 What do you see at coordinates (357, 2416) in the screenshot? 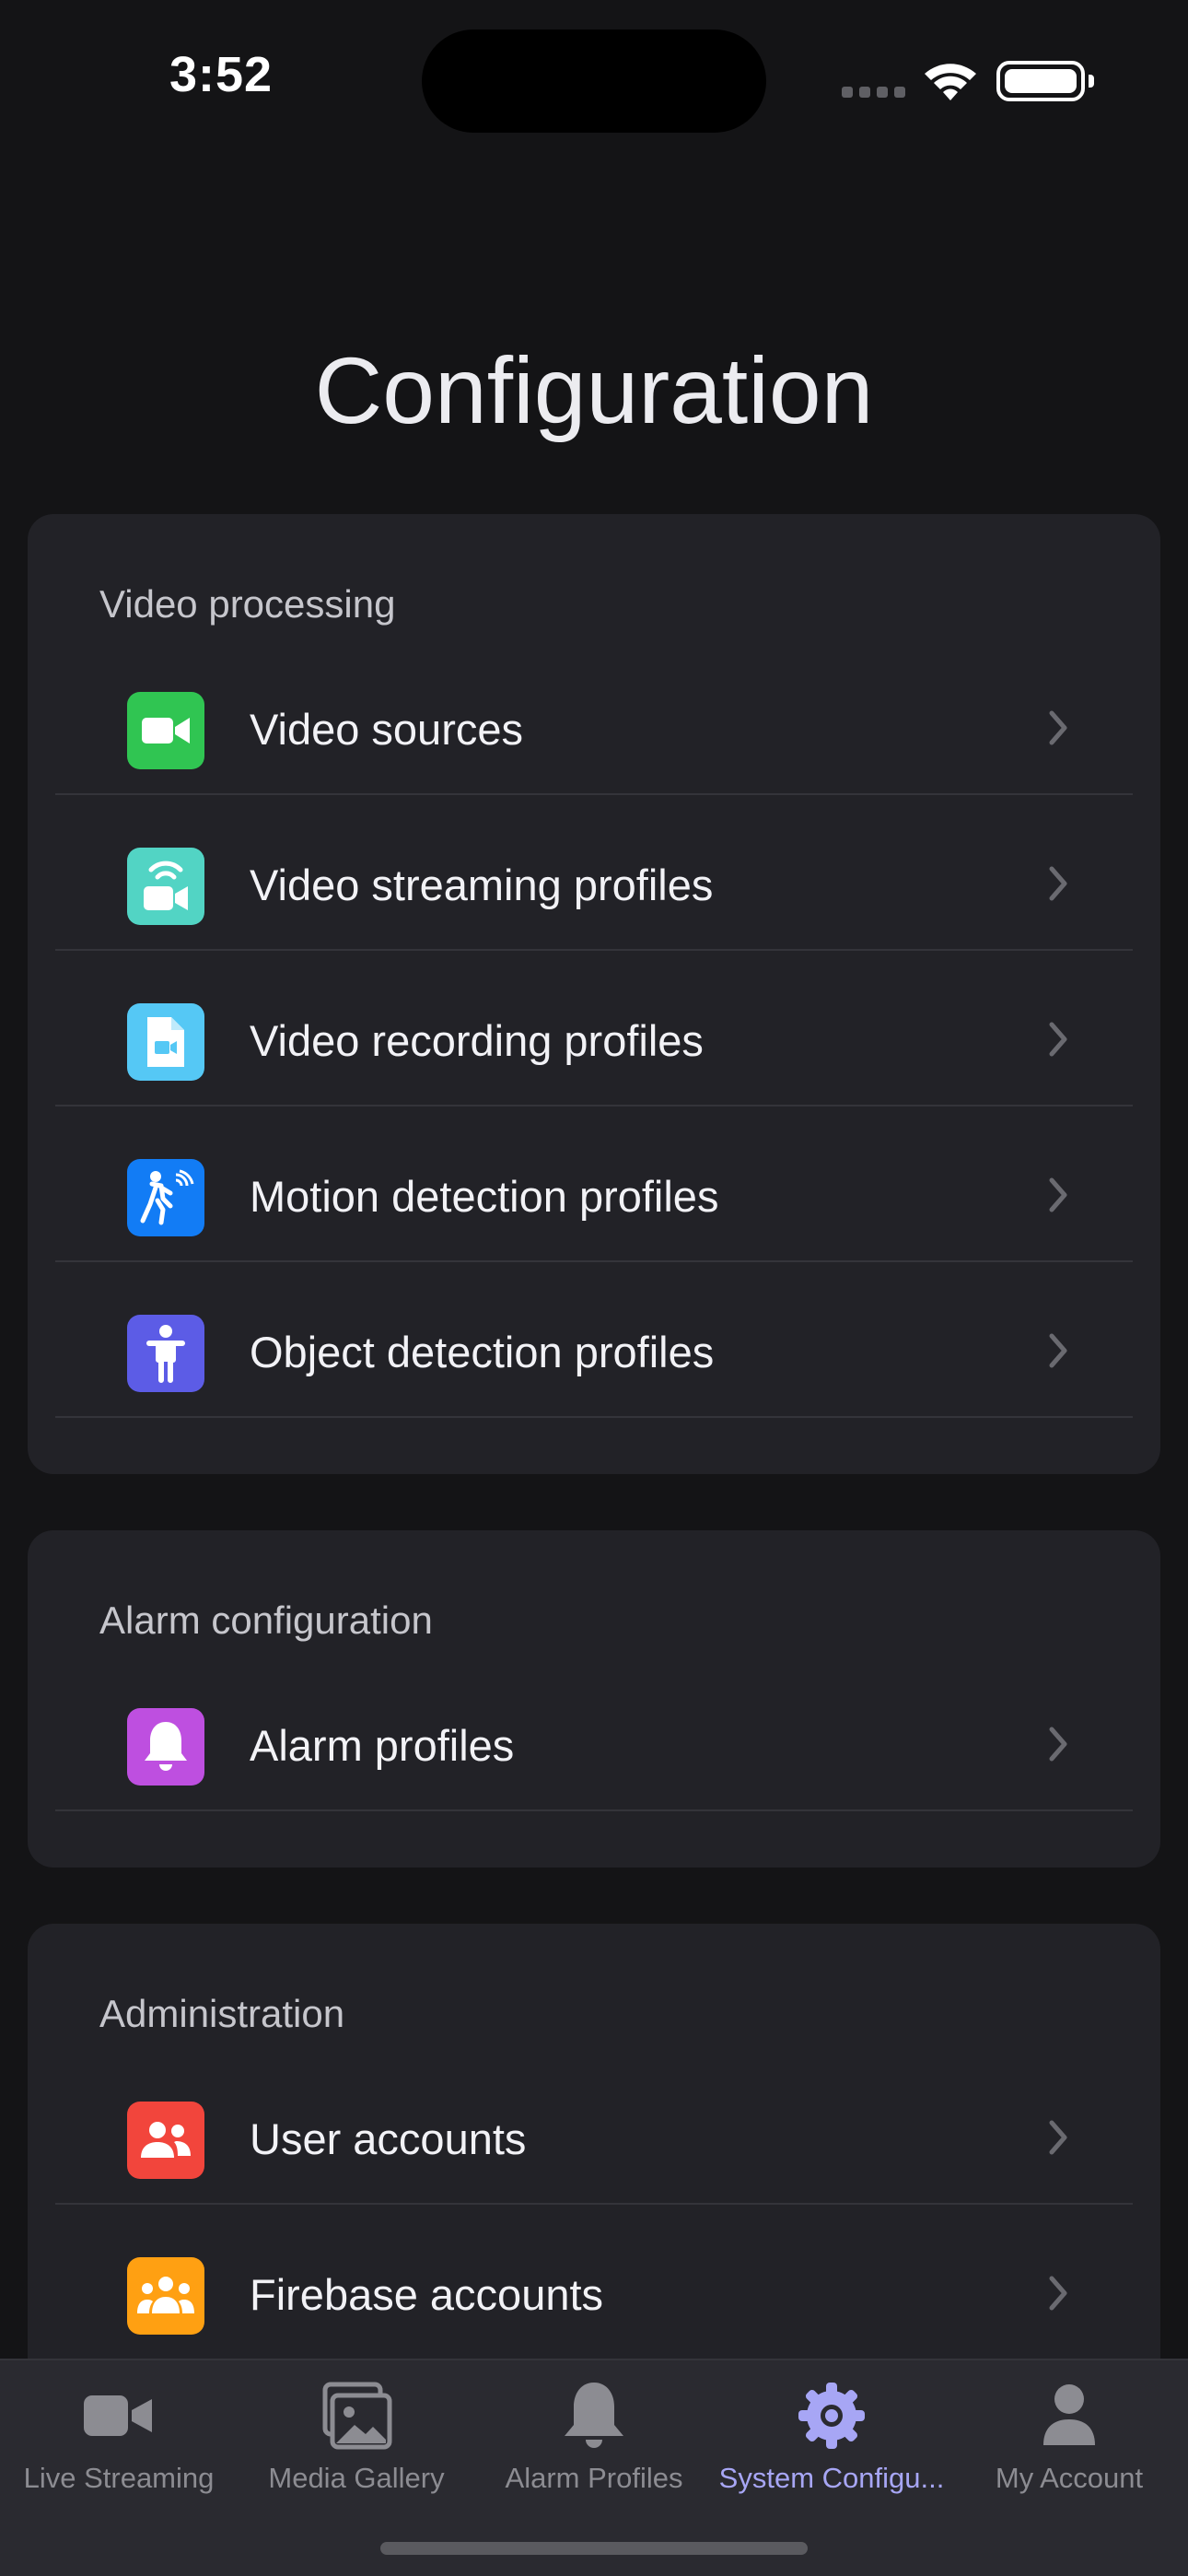
I see `gallery-icon` at bounding box center [357, 2416].